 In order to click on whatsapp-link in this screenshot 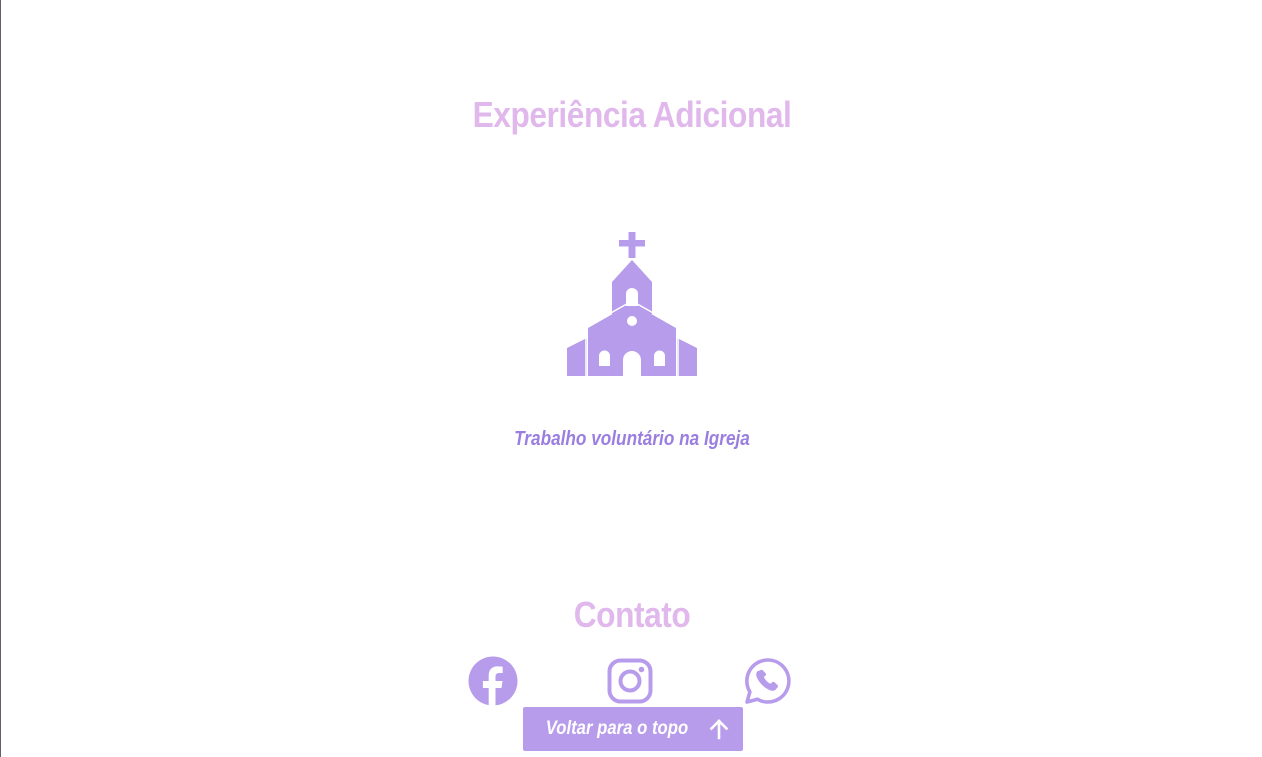, I will do `click(768, 681)`.